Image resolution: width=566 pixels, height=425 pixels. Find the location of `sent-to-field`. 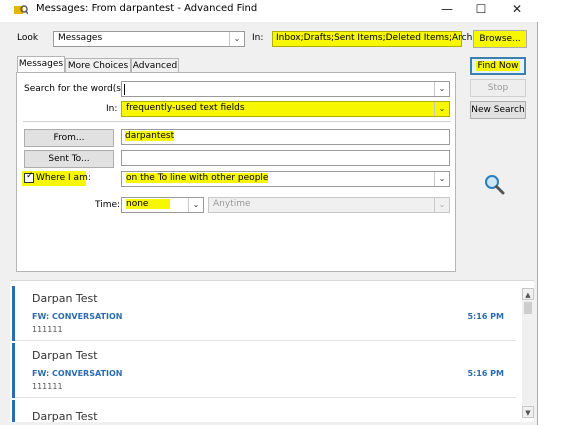

sent-to-field is located at coordinates (285, 158).